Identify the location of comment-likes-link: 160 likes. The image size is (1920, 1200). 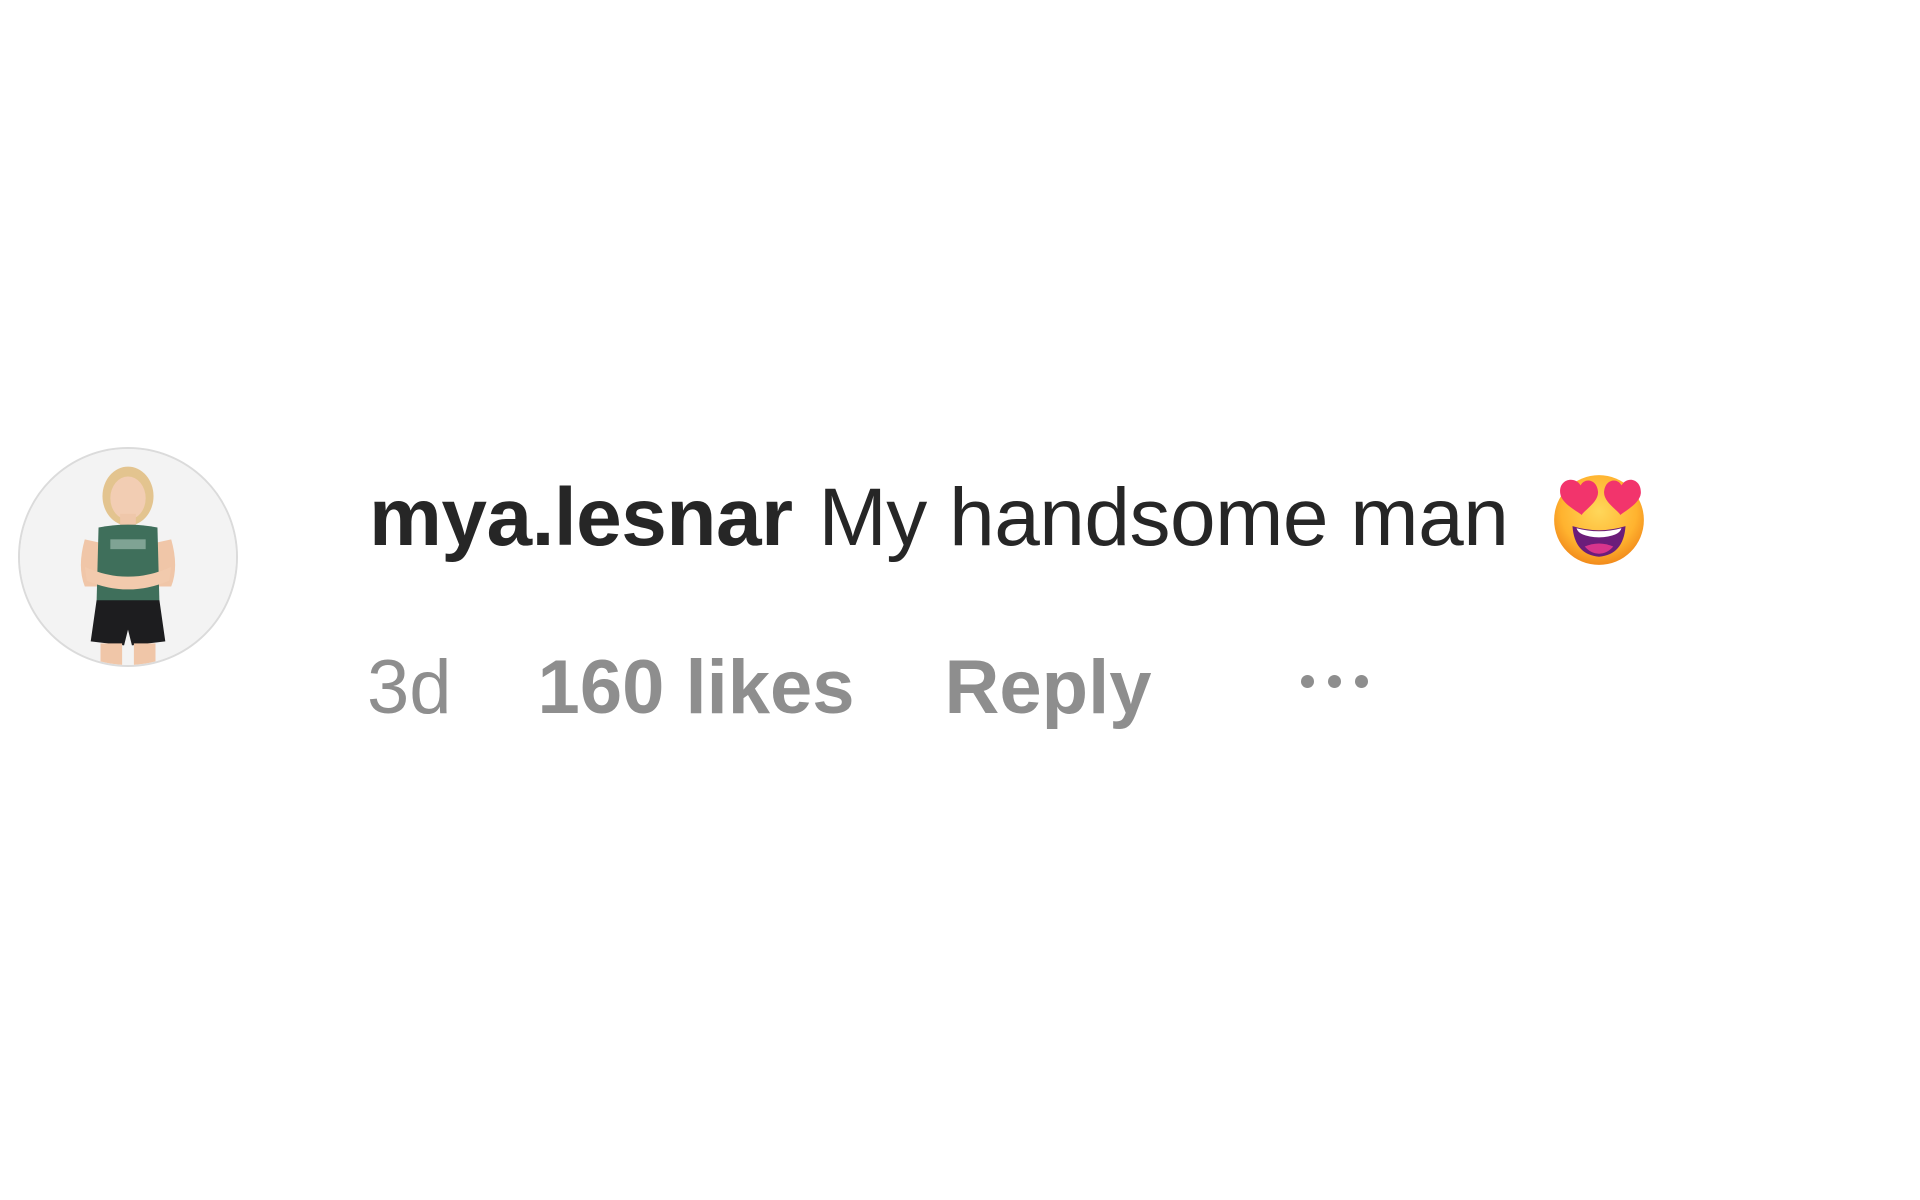
(696, 687).